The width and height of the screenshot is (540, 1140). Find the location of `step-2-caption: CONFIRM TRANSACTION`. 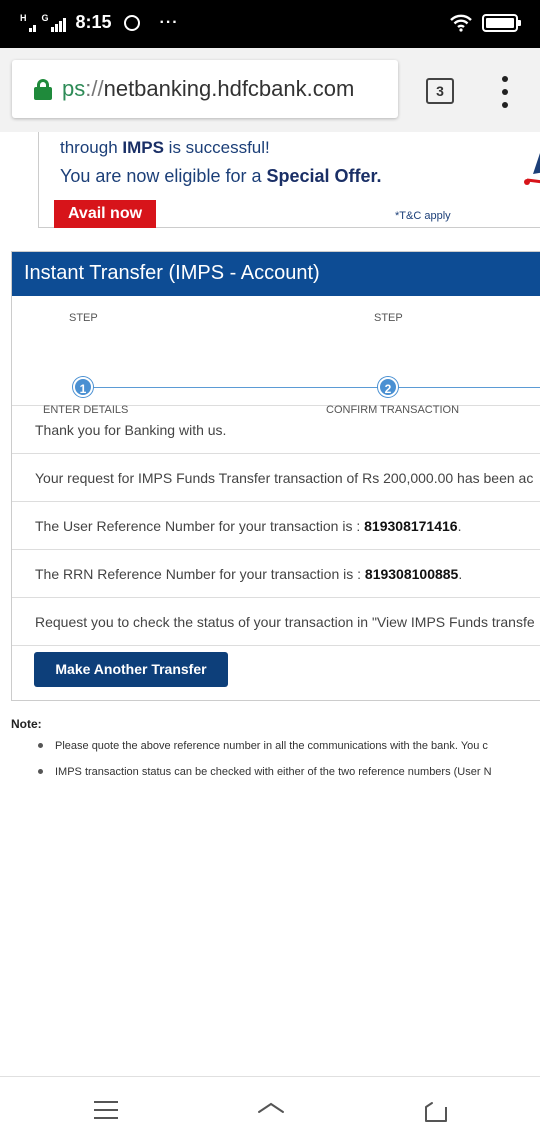

step-2-caption: CONFIRM TRANSACTION is located at coordinates (393, 410).